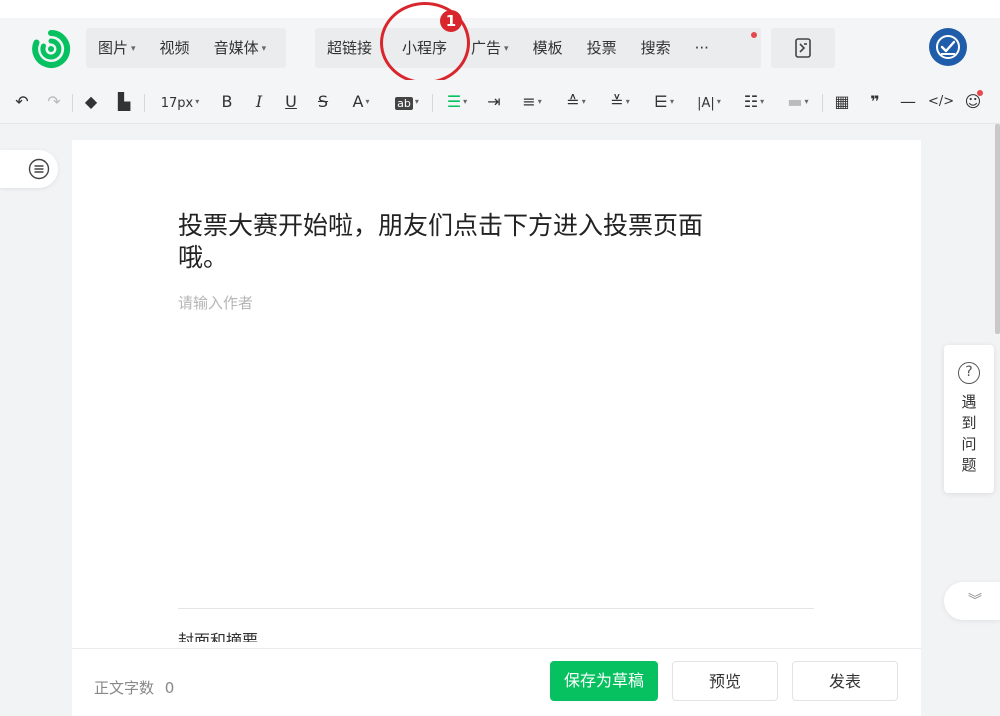  What do you see at coordinates (576, 102) in the screenshot?
I see `line-height-icon: ≙ ▾` at bounding box center [576, 102].